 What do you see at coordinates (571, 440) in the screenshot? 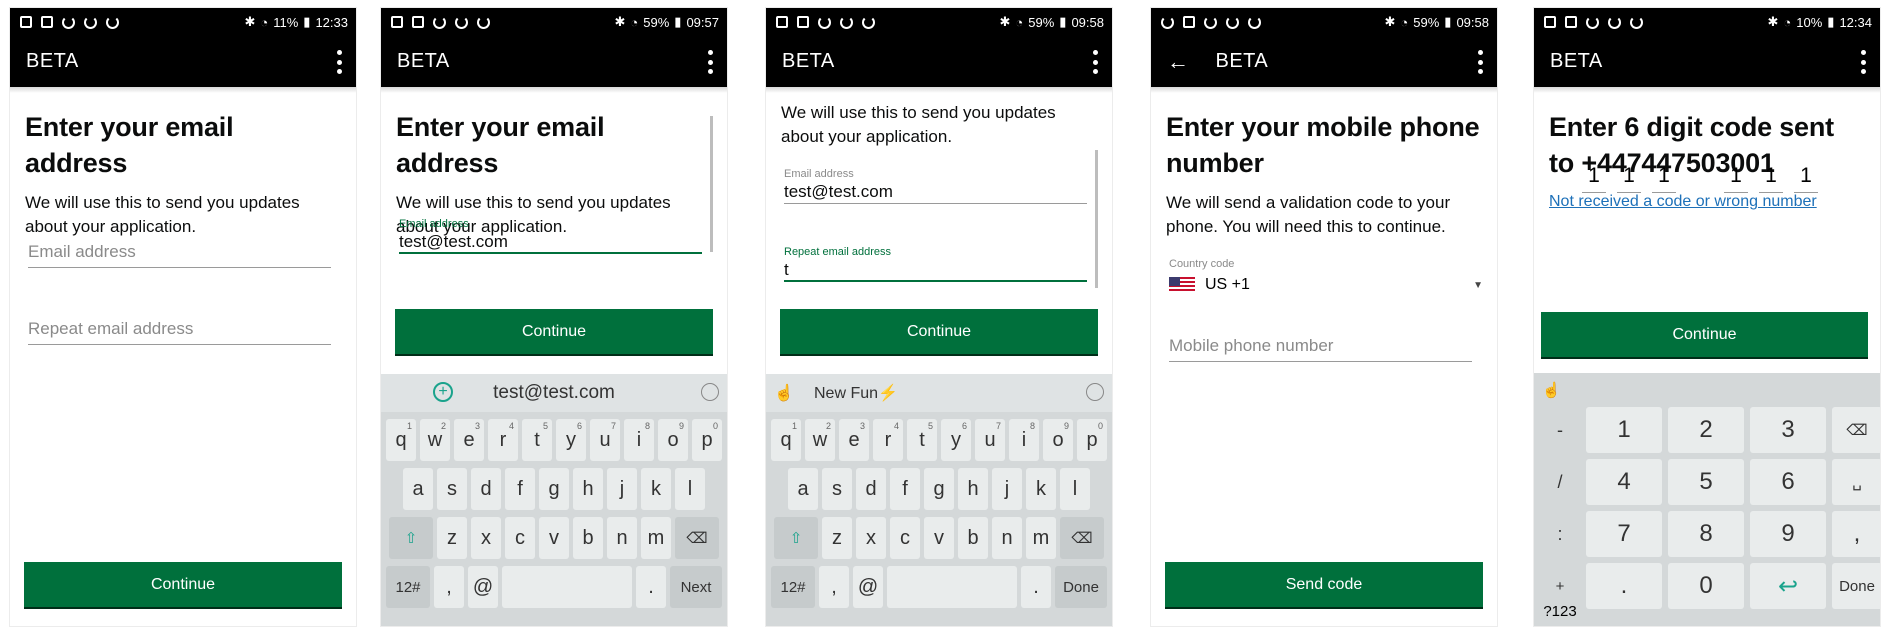
I see `key: 6y` at bounding box center [571, 440].